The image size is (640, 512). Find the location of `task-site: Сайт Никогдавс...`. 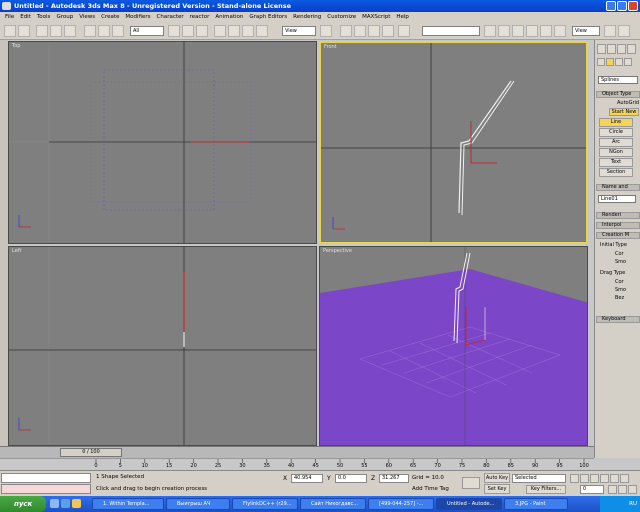

task-site: Сайт Никогдавс... is located at coordinates (333, 504).